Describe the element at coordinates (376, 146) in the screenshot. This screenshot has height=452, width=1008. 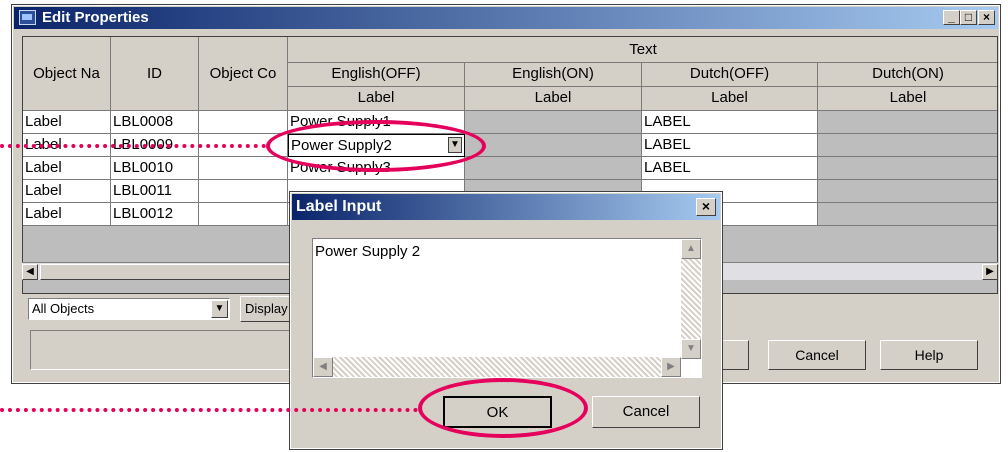
I see `highlight-ring-cell` at that location.